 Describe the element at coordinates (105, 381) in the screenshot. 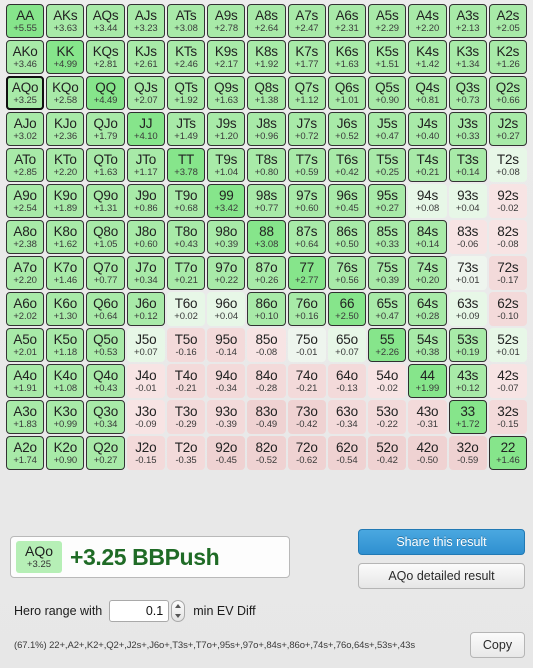

I see `hand-cell-q4o: Q4o +0.43` at that location.